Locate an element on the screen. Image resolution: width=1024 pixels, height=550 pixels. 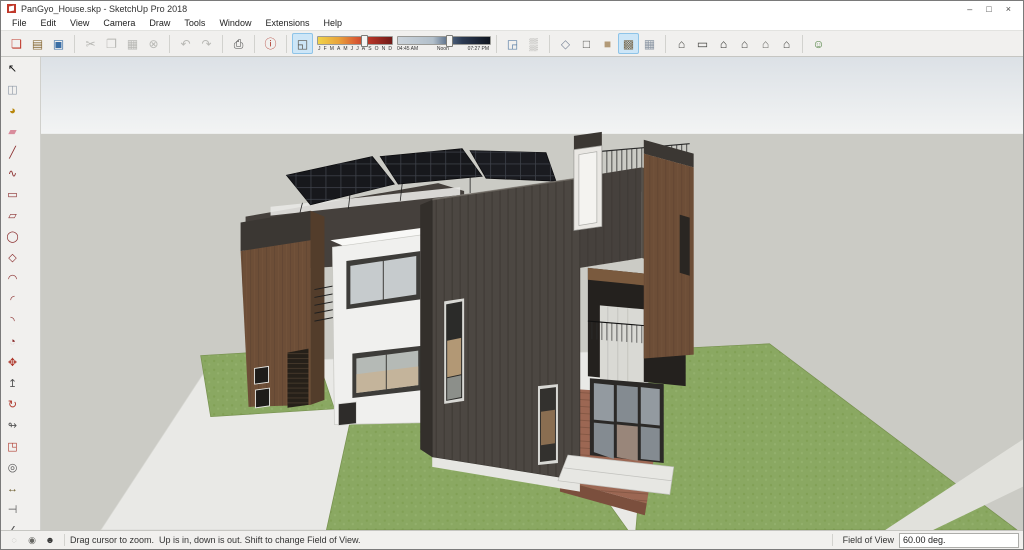
eraser-tool: ▰ is located at coordinates (12, 132).